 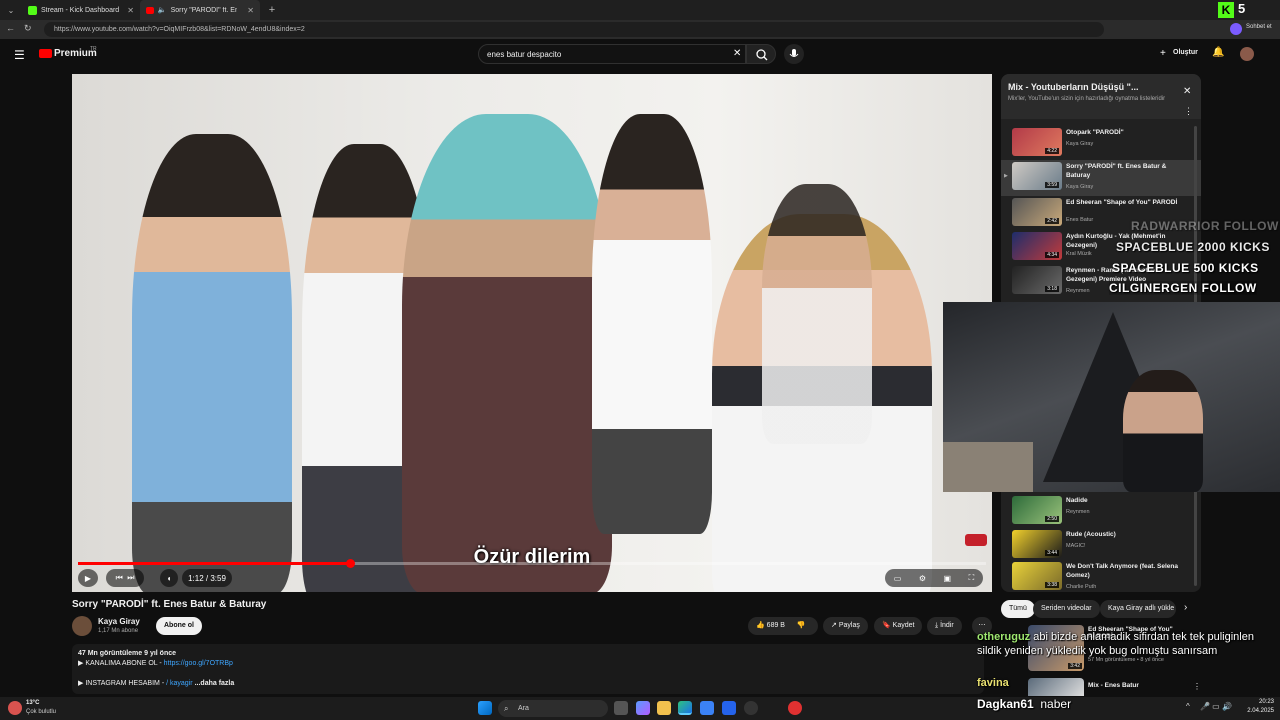 I want to click on clear-search-icon: ✕, so click(x=737, y=53).